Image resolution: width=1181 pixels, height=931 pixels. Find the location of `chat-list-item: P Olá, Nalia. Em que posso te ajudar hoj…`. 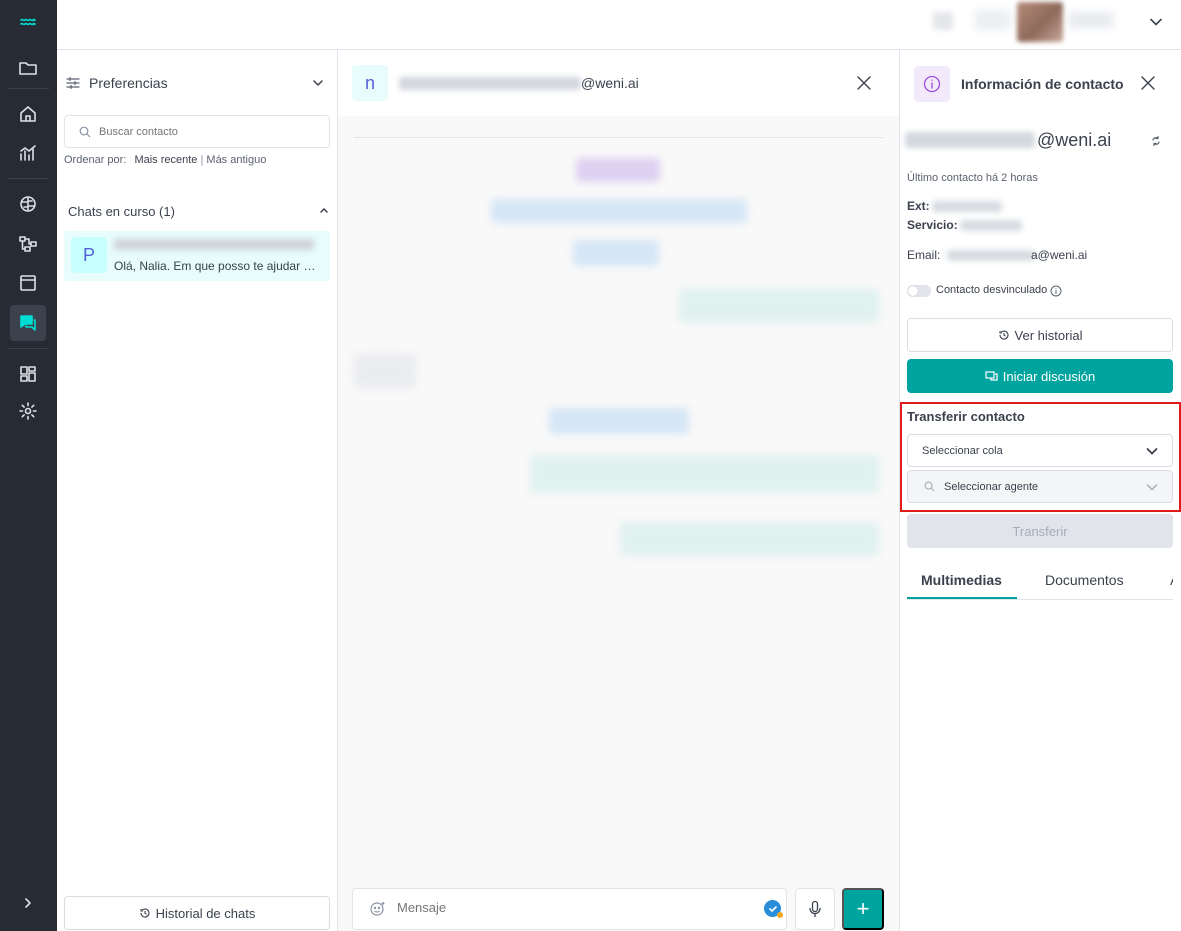

chat-list-item: P Olá, Nalia. Em que posso te ajudar hoj… is located at coordinates (197, 256).